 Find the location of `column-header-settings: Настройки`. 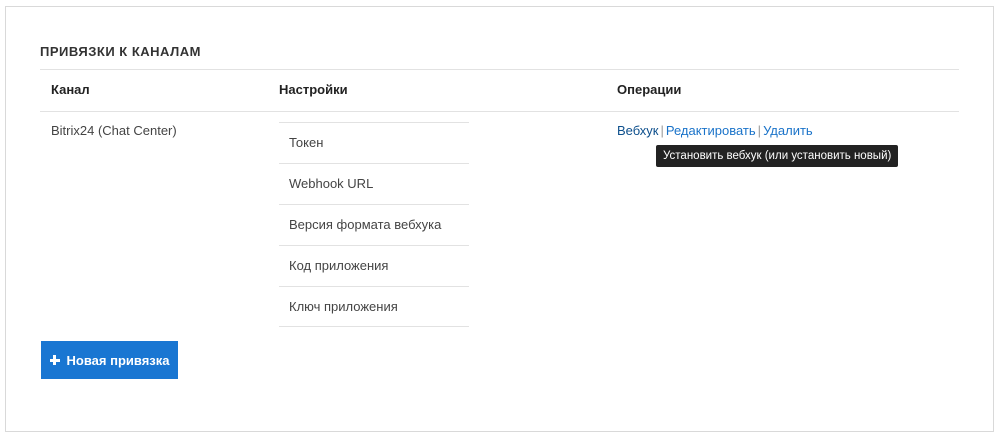

column-header-settings: Настройки is located at coordinates (313, 89).